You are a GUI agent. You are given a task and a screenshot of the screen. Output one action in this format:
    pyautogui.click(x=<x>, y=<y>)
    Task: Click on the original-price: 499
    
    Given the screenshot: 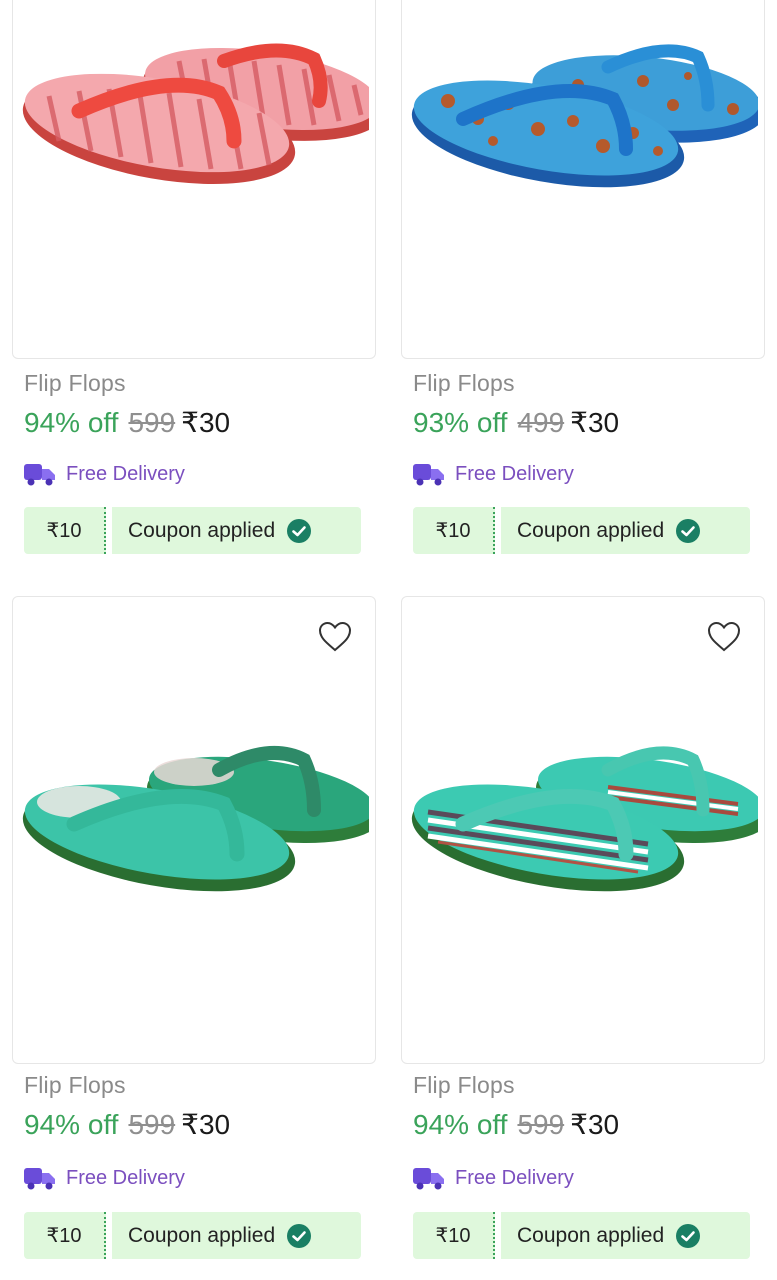 What is the action you would take?
    pyautogui.click(x=541, y=422)
    